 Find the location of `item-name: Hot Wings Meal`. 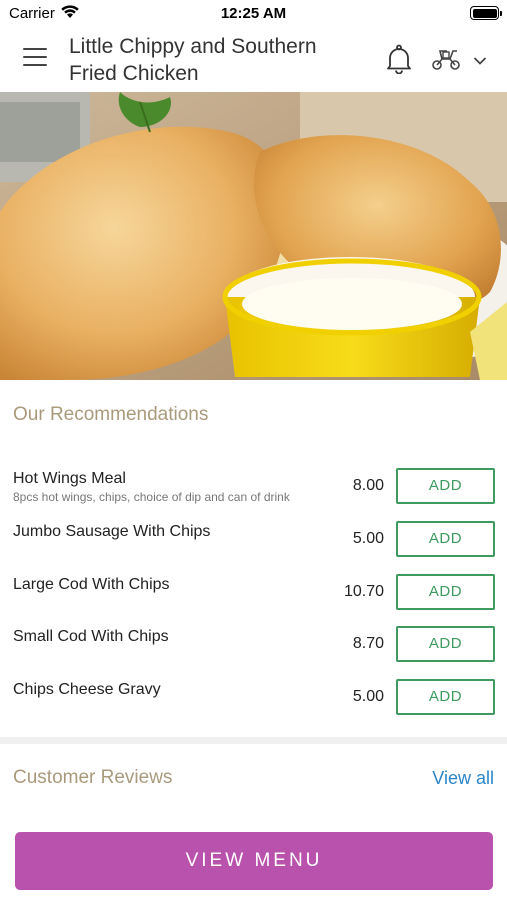

item-name: Hot Wings Meal is located at coordinates (69, 478).